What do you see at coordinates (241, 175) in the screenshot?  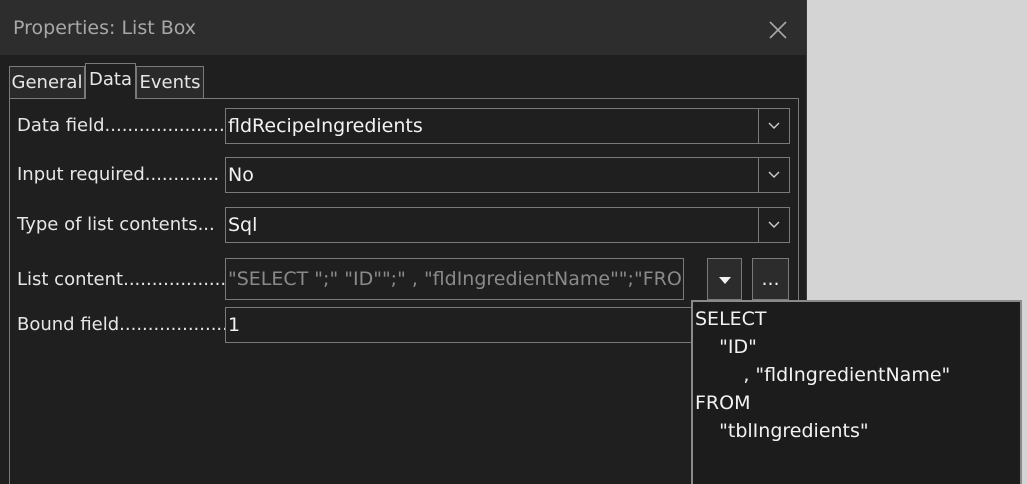 I see `input-required-value: No` at bounding box center [241, 175].